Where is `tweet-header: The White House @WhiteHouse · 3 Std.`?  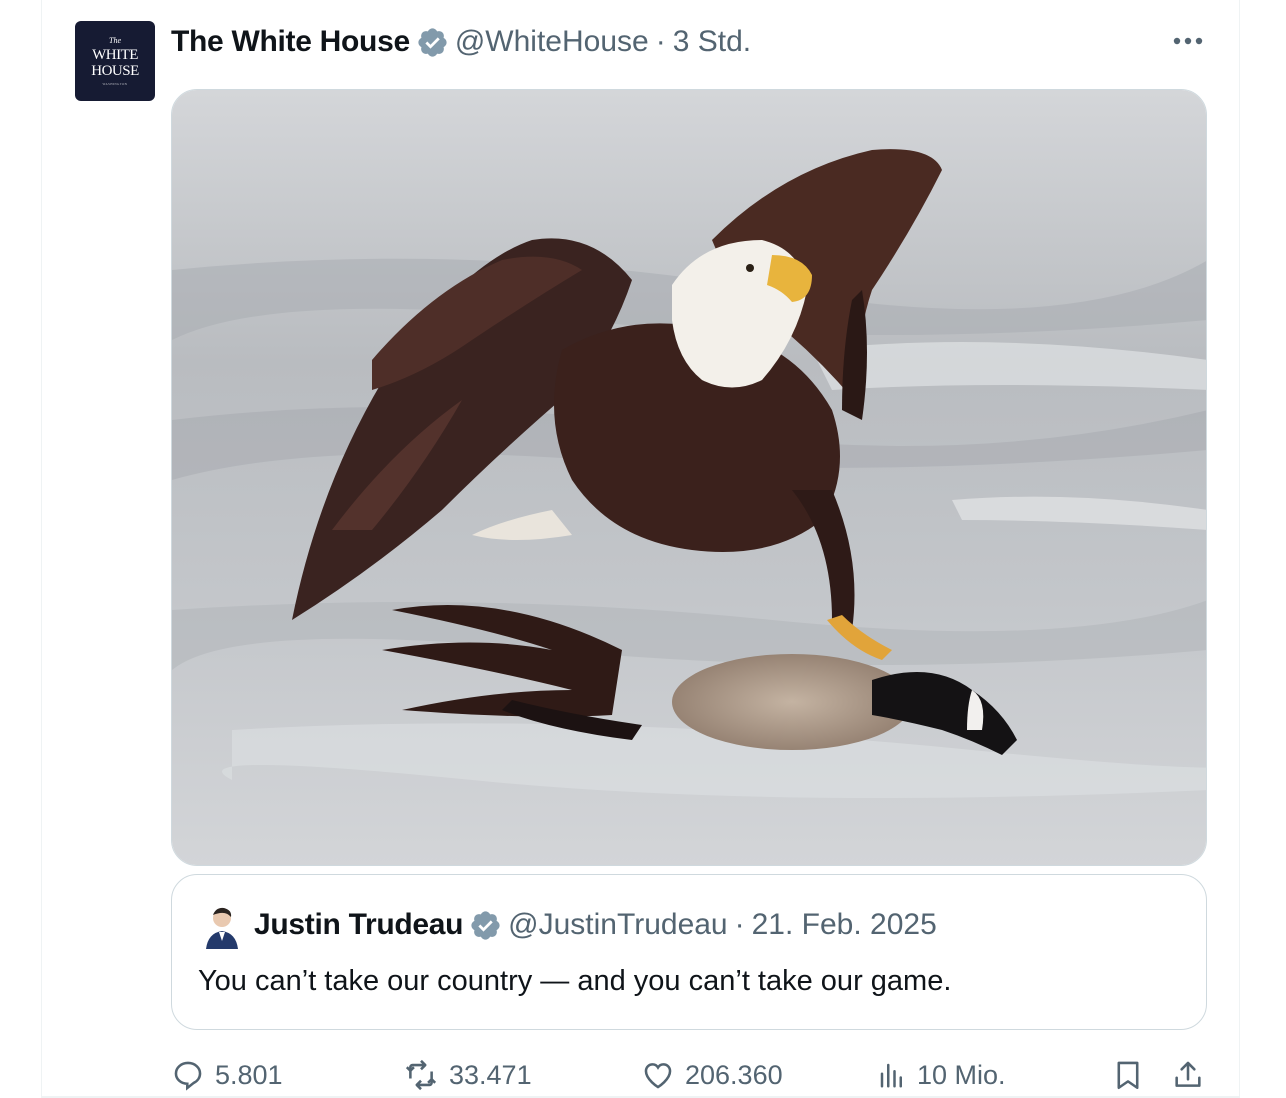
tweet-header: The White House @WhiteHouse · 3 Std. is located at coordinates (461, 42).